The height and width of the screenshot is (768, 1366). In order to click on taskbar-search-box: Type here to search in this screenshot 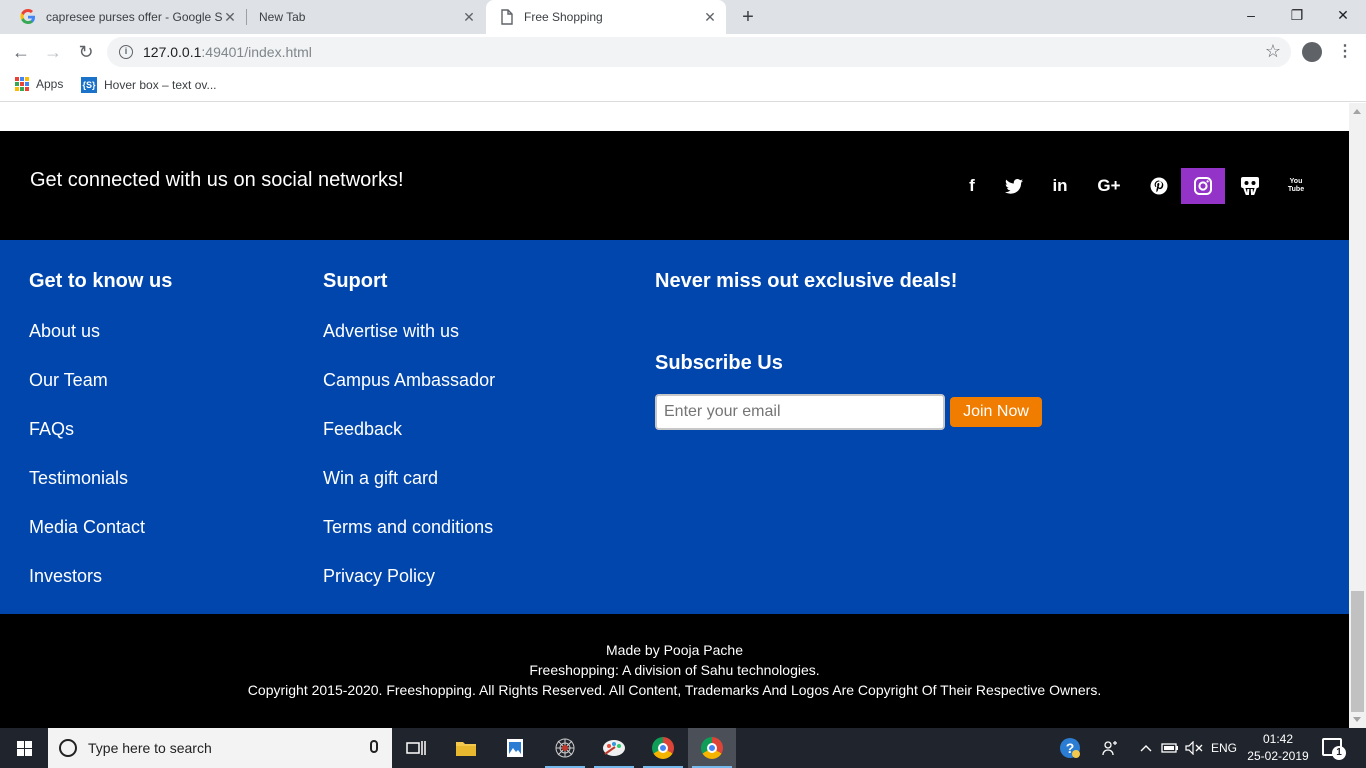, I will do `click(220, 748)`.